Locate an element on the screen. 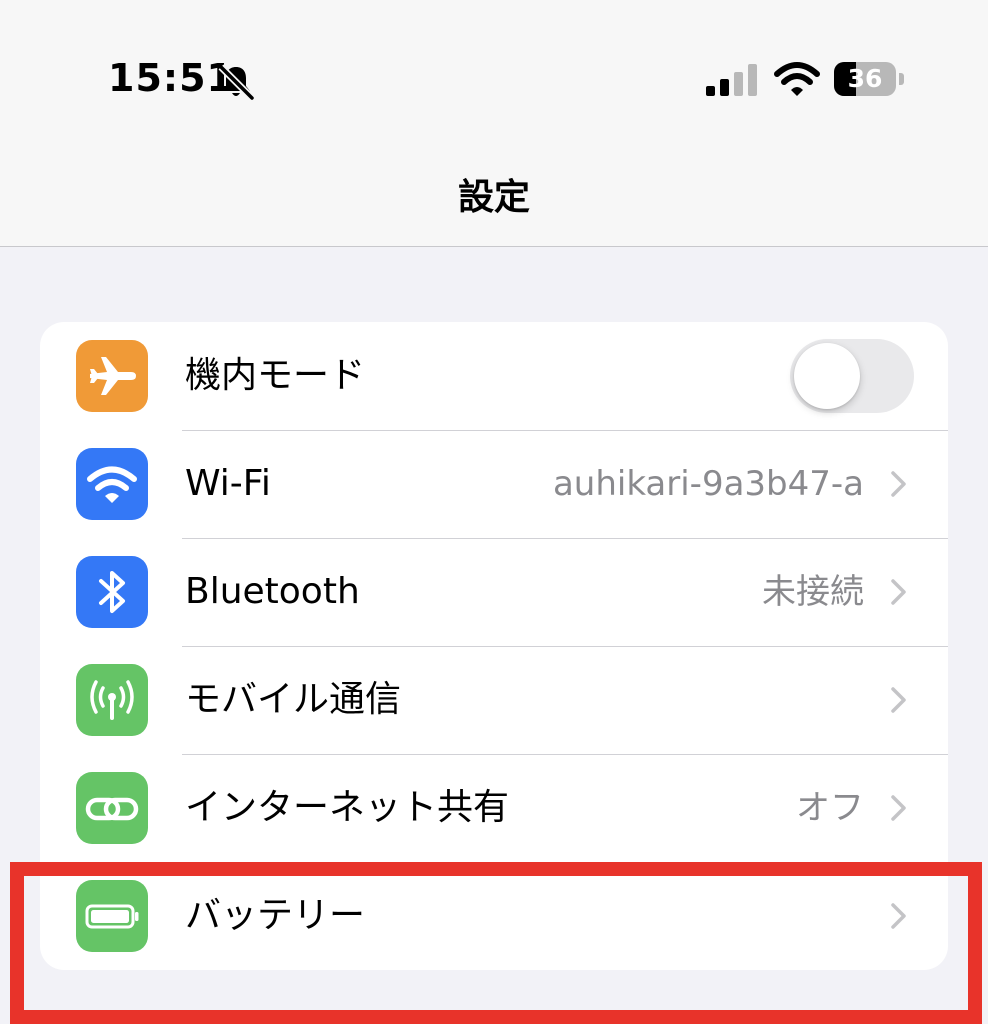 The height and width of the screenshot is (1024, 988). settings-row-label: インターネット共有 is located at coordinates (347, 807).